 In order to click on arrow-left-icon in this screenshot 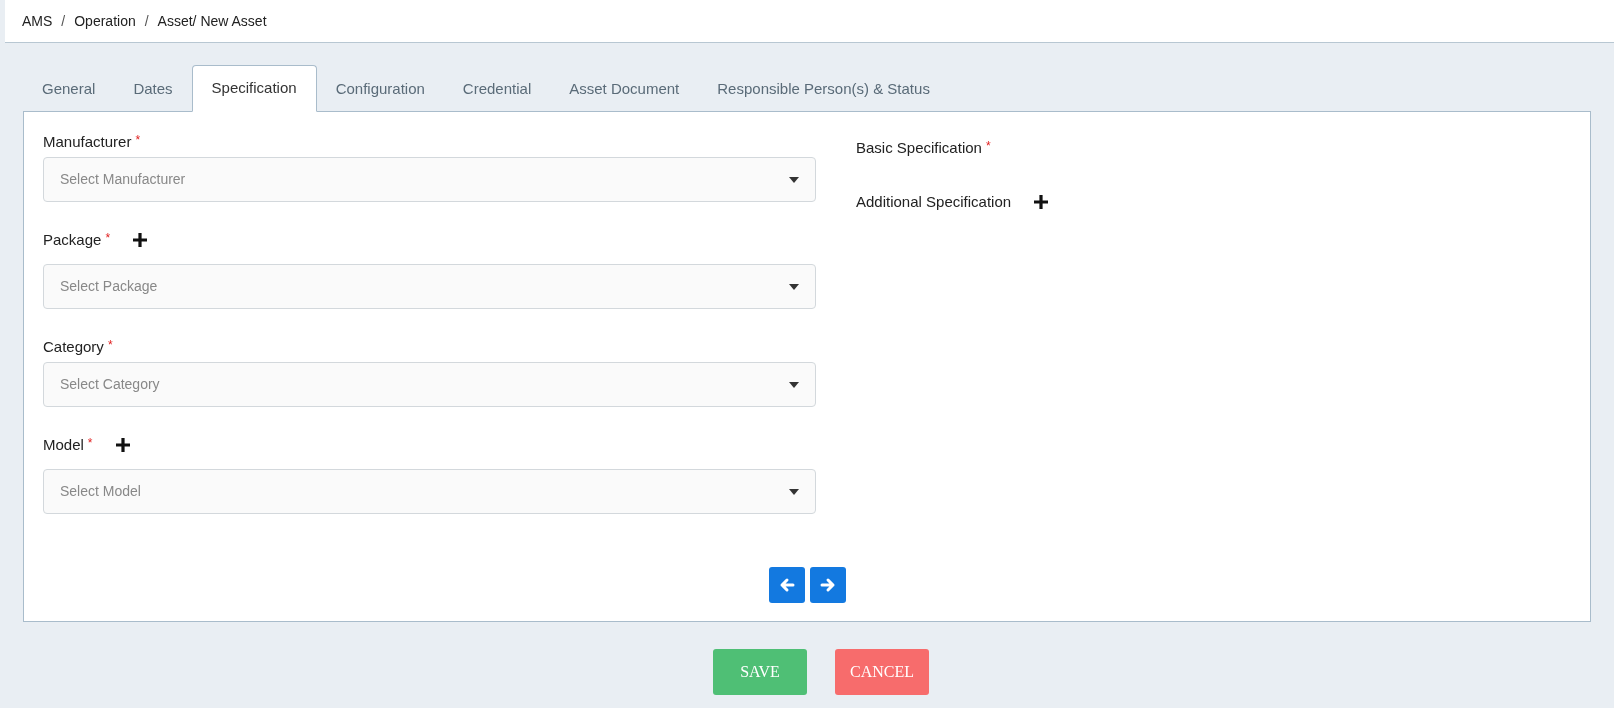, I will do `click(786, 585)`.